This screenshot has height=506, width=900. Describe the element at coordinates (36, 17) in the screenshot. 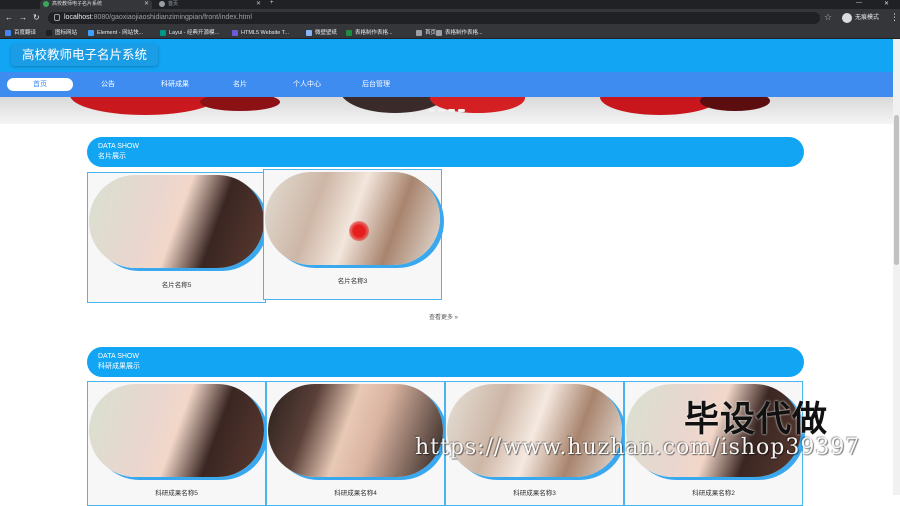

I see `reload-icon: ↻` at that location.